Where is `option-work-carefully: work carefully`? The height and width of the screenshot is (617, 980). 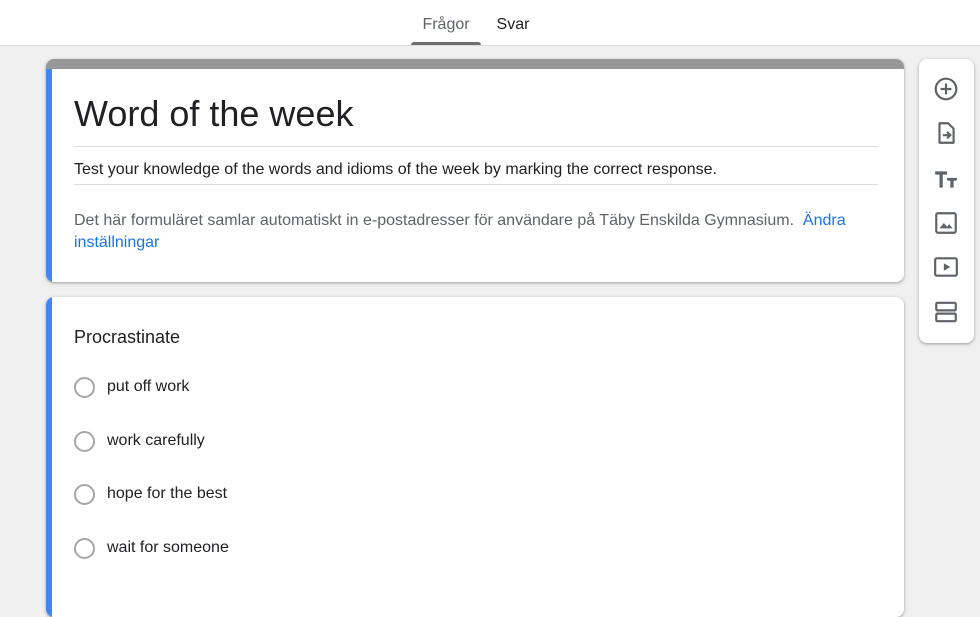 option-work-carefully: work carefully is located at coordinates (139, 441).